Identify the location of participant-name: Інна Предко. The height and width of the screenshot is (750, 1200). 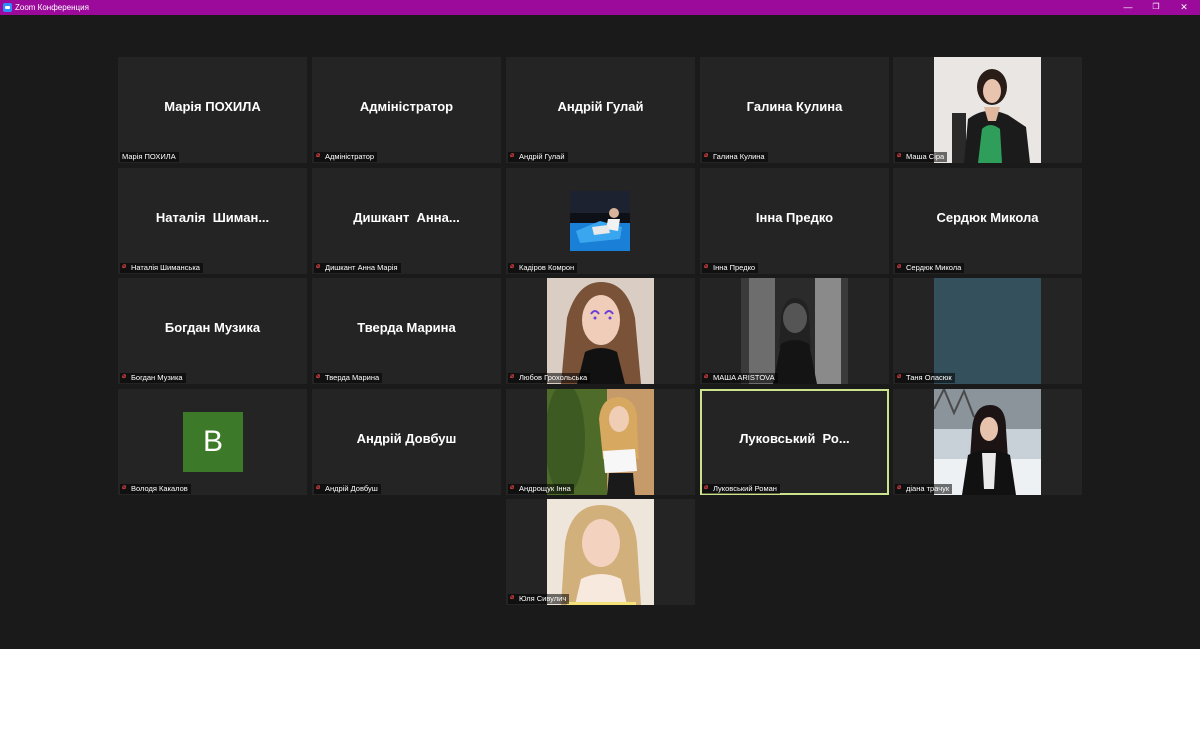
(734, 267).